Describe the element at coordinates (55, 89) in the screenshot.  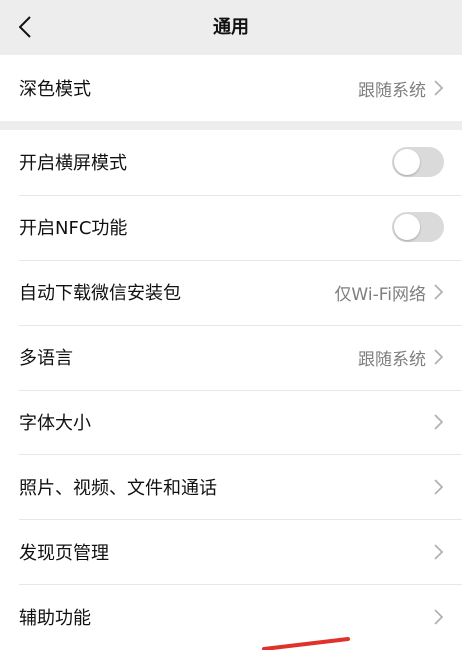
I see `row-label: 深色模式` at that location.